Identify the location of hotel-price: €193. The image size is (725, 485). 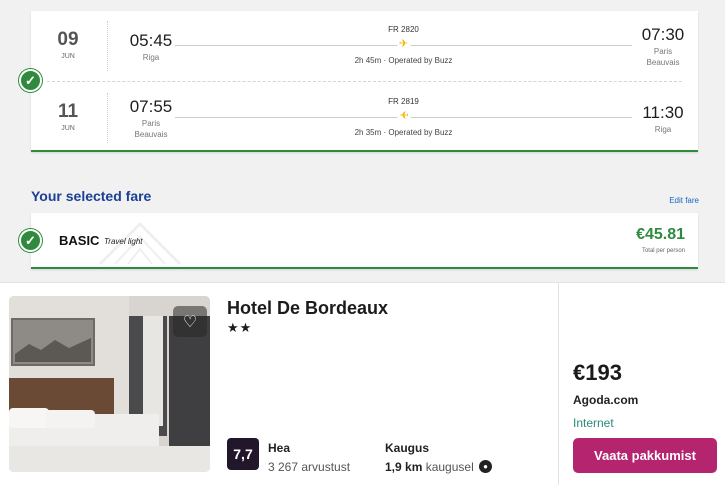
(597, 372).